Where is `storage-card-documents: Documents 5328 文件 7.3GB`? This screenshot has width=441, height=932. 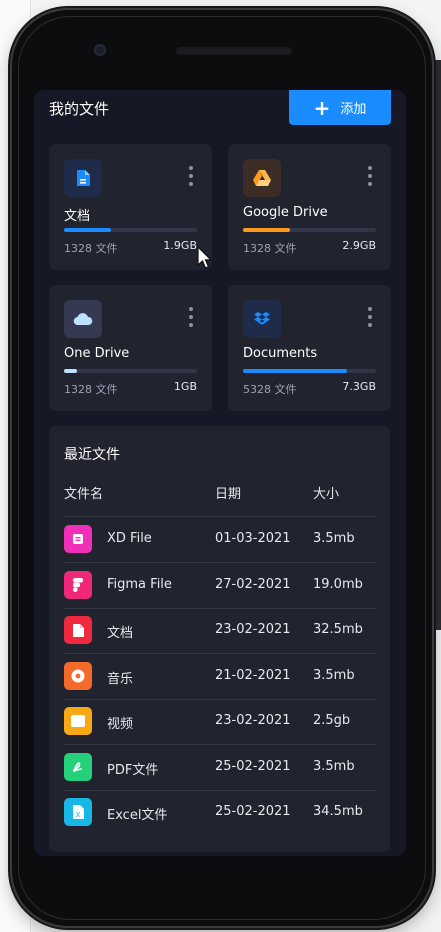 storage-card-documents: Documents 5328 文件 7.3GB is located at coordinates (309, 348).